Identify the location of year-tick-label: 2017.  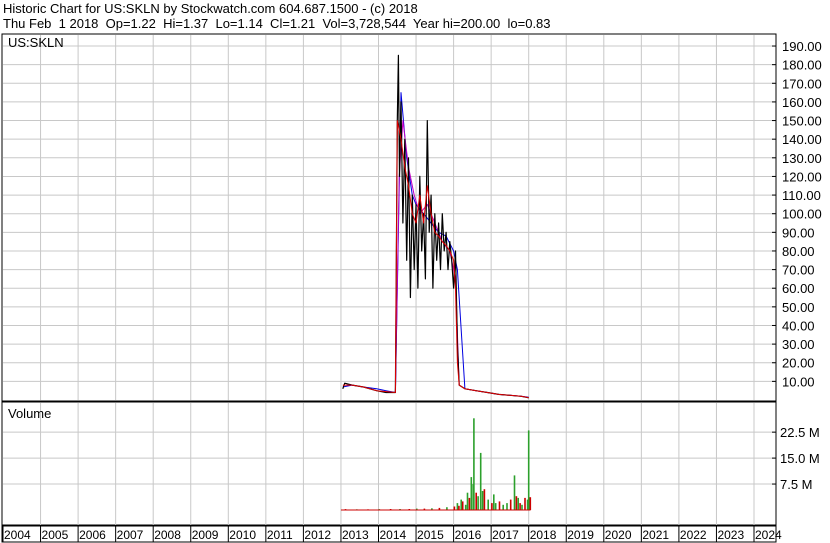
(505, 535).